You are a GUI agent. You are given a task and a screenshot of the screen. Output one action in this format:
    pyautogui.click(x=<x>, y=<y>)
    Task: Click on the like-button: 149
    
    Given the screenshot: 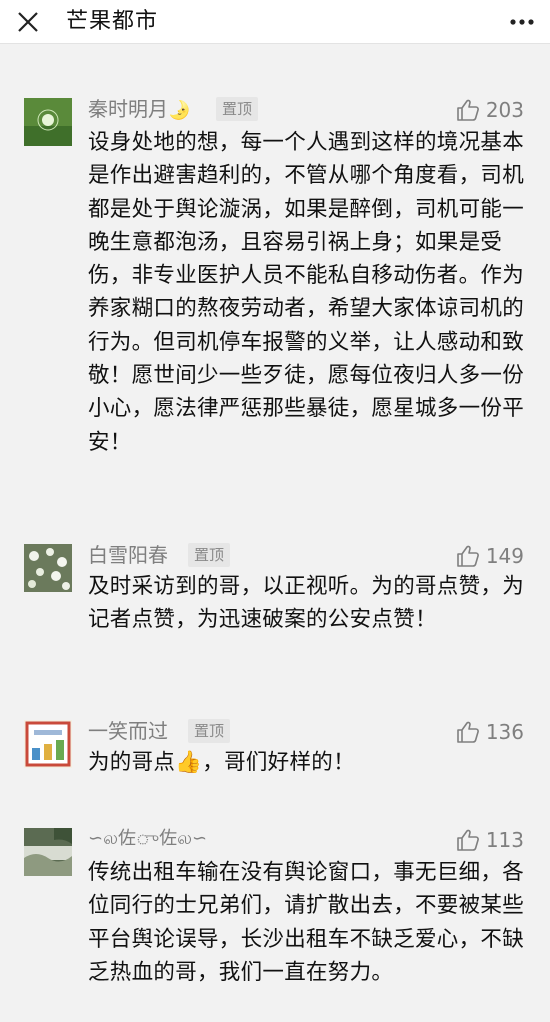 What is the action you would take?
    pyautogui.click(x=490, y=556)
    